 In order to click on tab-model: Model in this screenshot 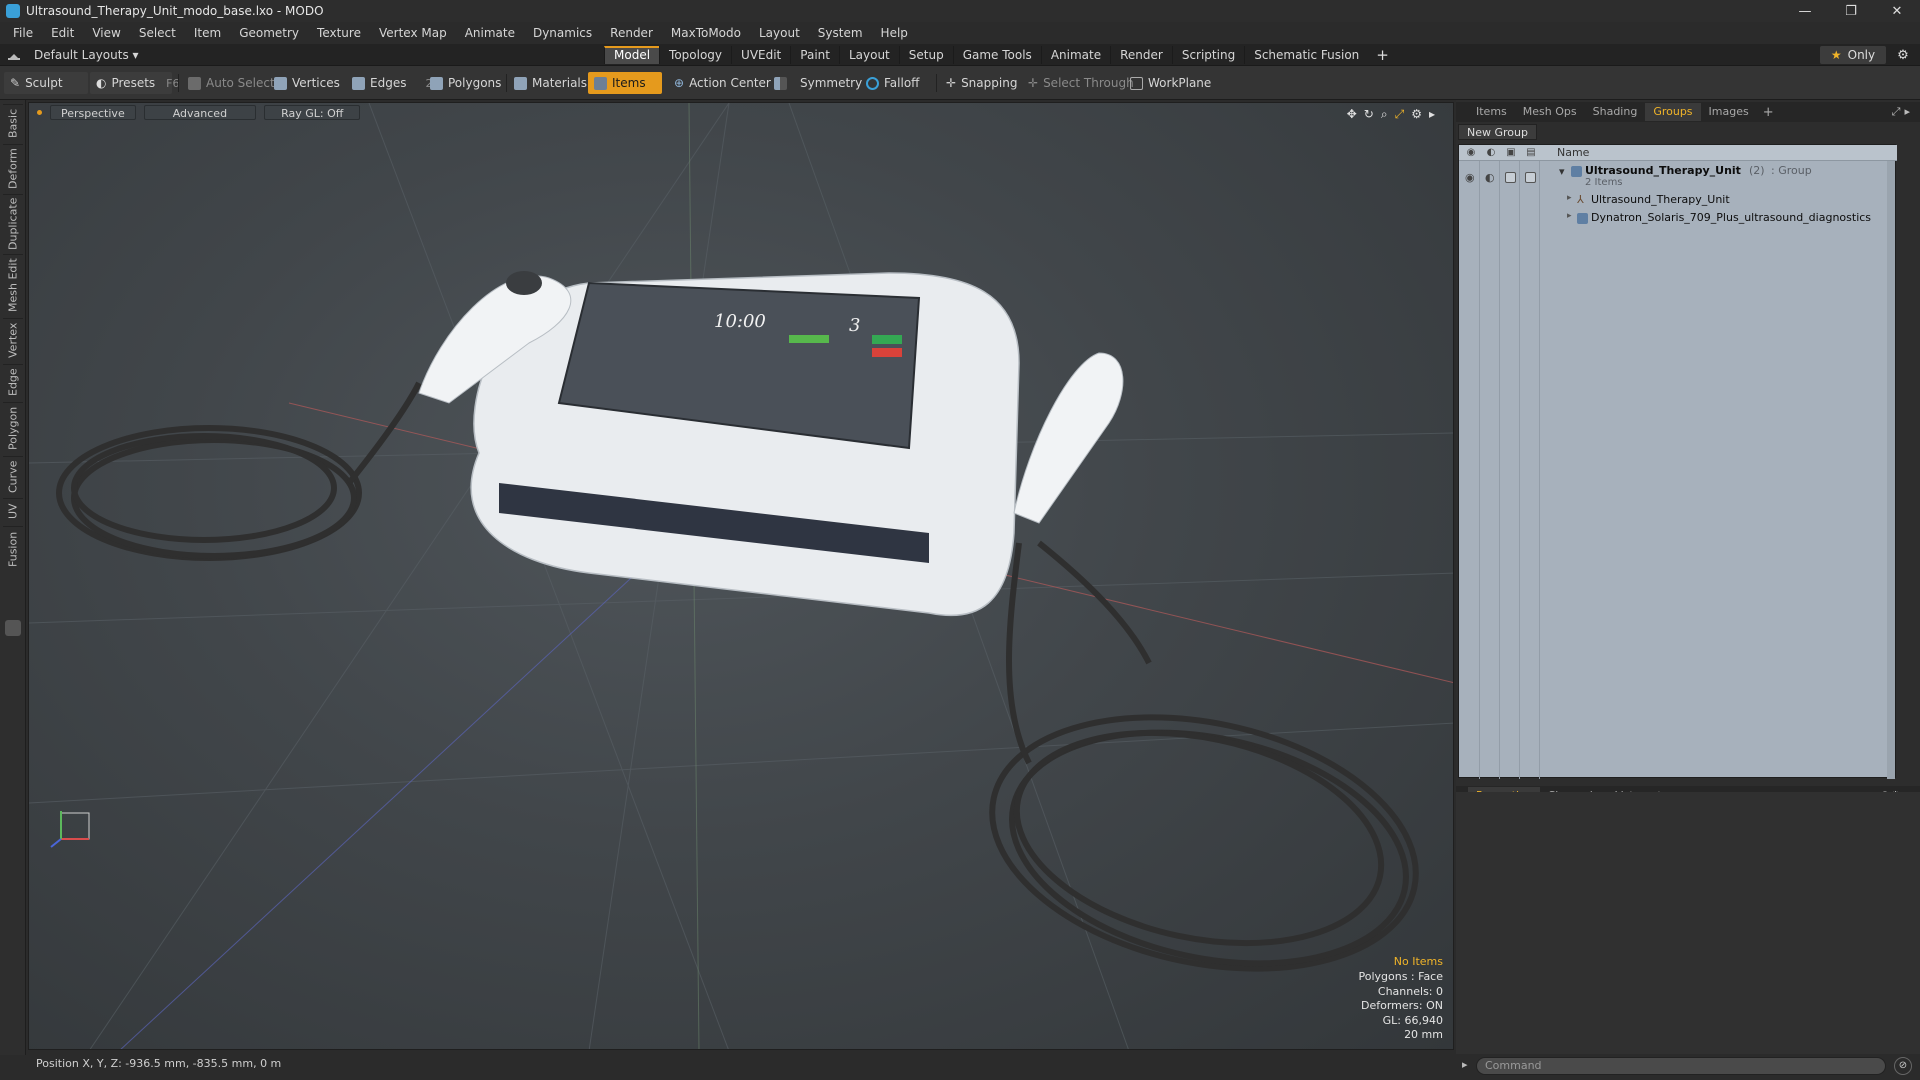, I will do `click(632, 55)`.